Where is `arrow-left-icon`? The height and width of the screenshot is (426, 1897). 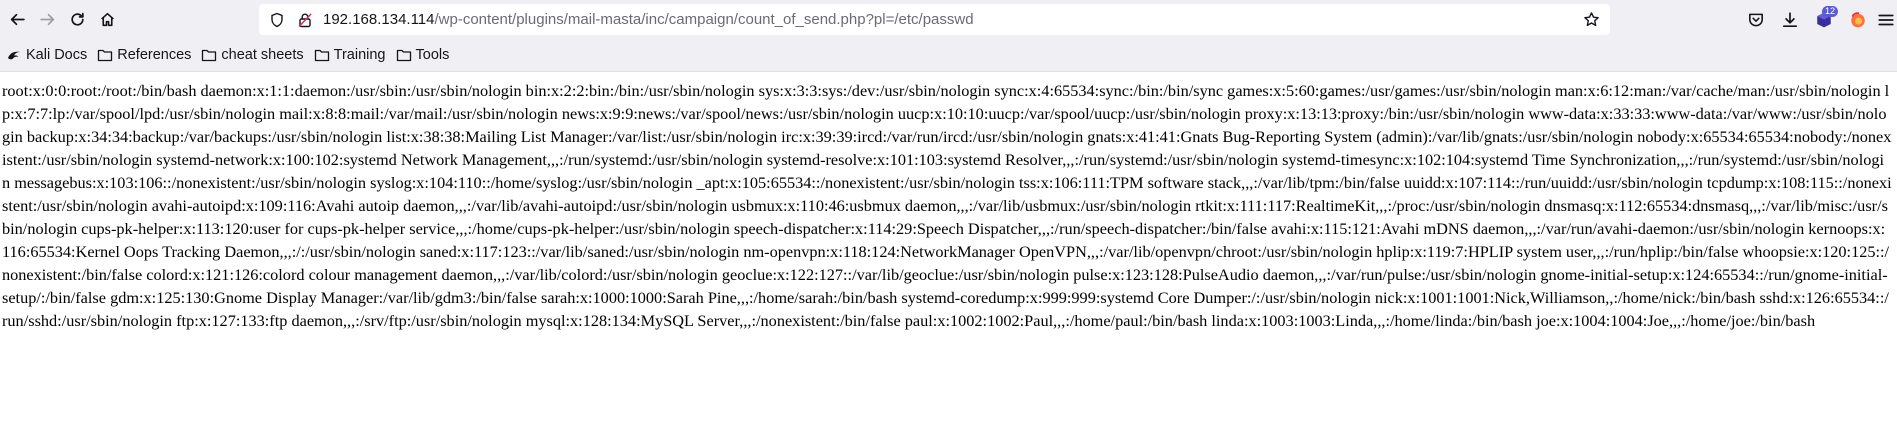 arrow-left-icon is located at coordinates (17, 19).